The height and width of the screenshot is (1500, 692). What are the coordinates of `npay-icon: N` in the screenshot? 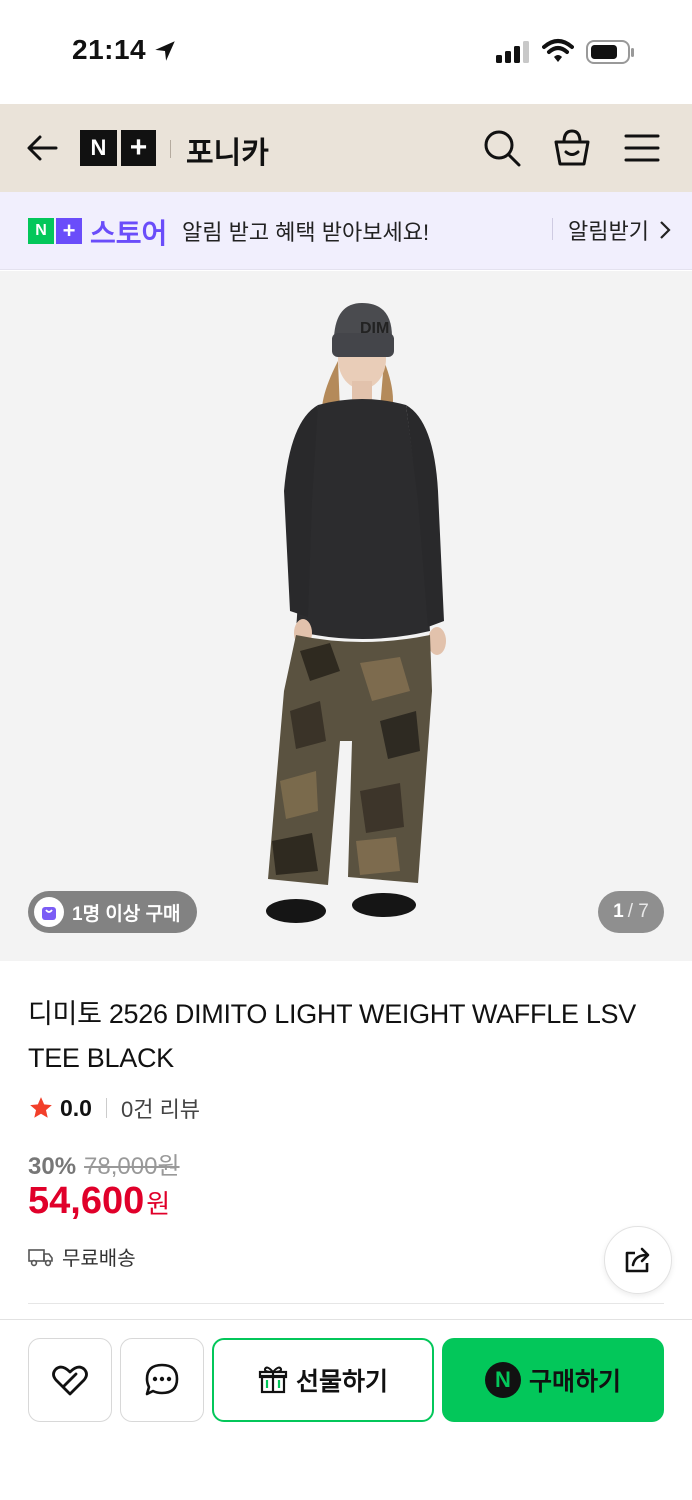 It's located at (502, 1380).